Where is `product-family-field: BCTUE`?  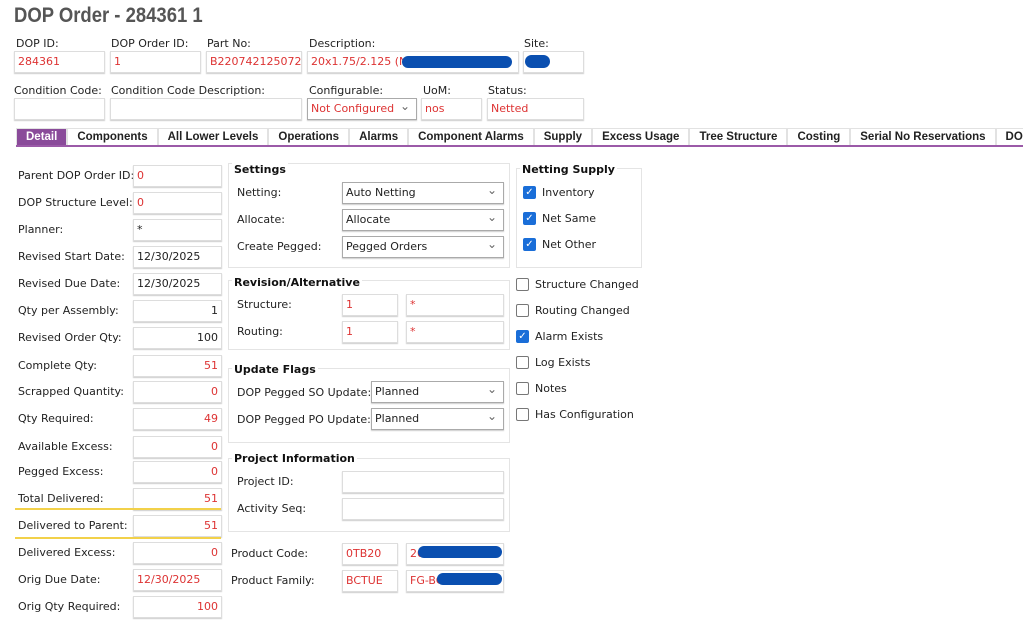 product-family-field: BCTUE is located at coordinates (370, 581).